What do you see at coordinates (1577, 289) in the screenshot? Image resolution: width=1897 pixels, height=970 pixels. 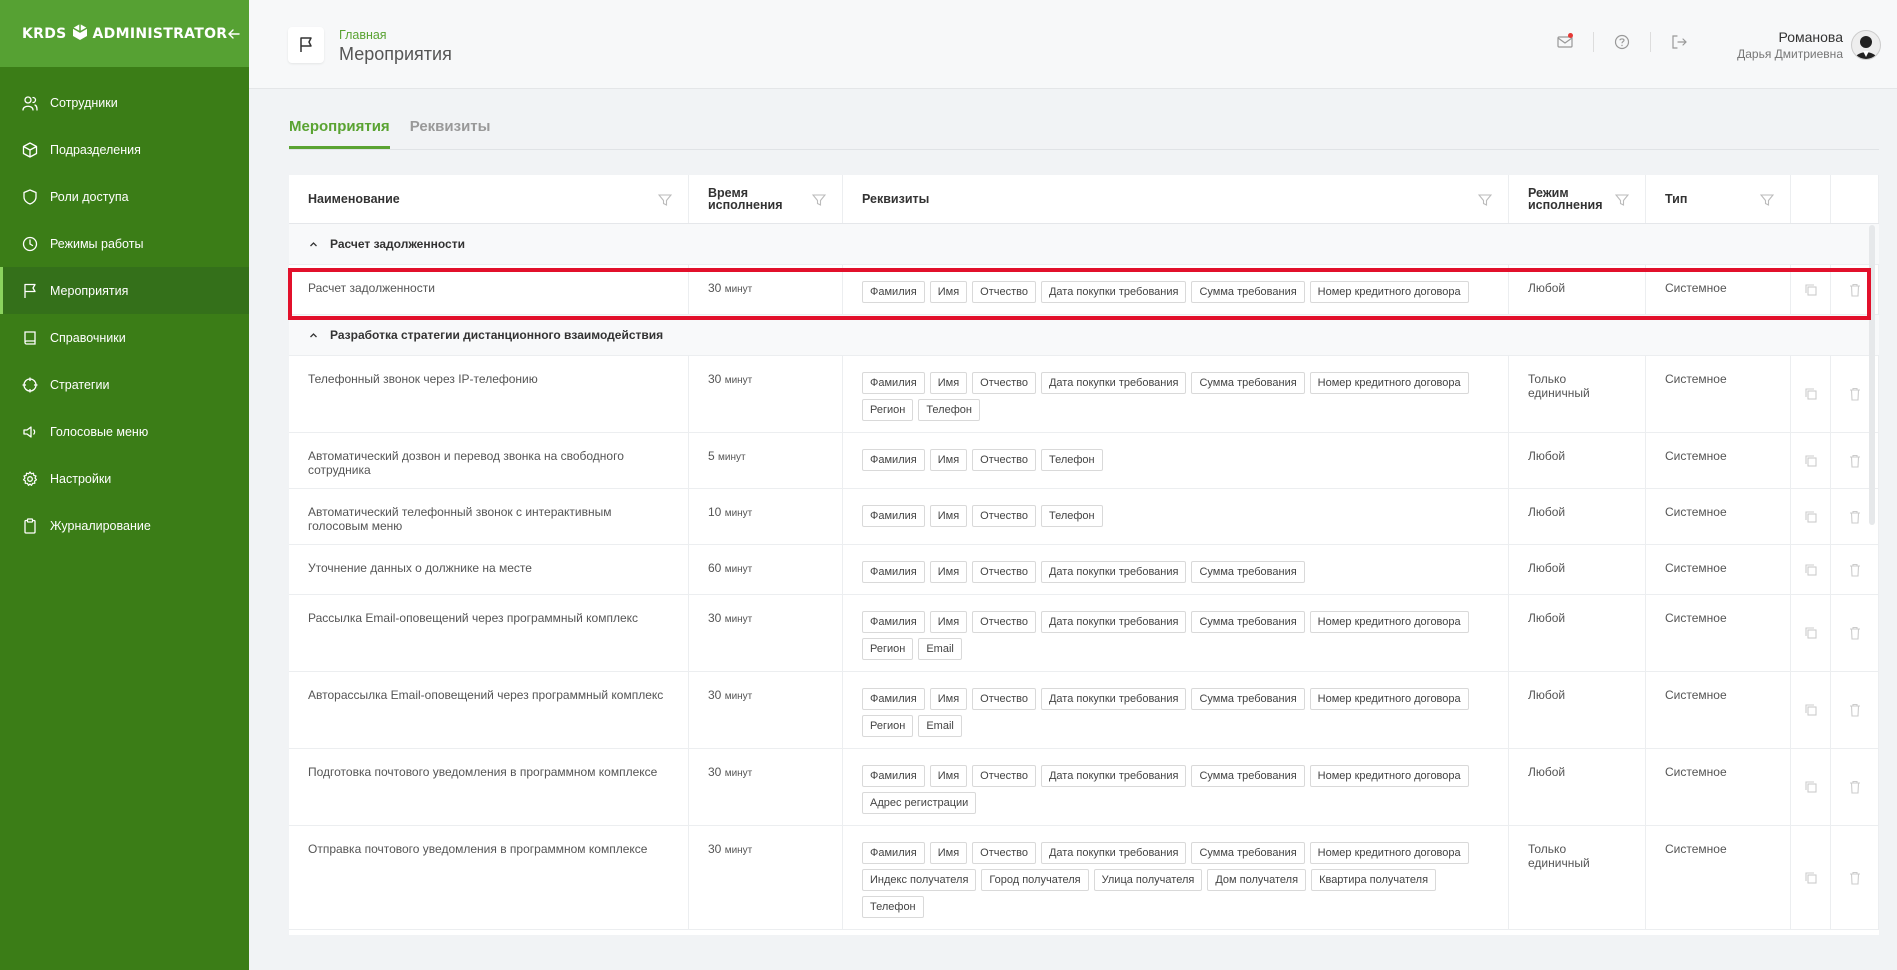 I see `cell-mode: Любой` at bounding box center [1577, 289].